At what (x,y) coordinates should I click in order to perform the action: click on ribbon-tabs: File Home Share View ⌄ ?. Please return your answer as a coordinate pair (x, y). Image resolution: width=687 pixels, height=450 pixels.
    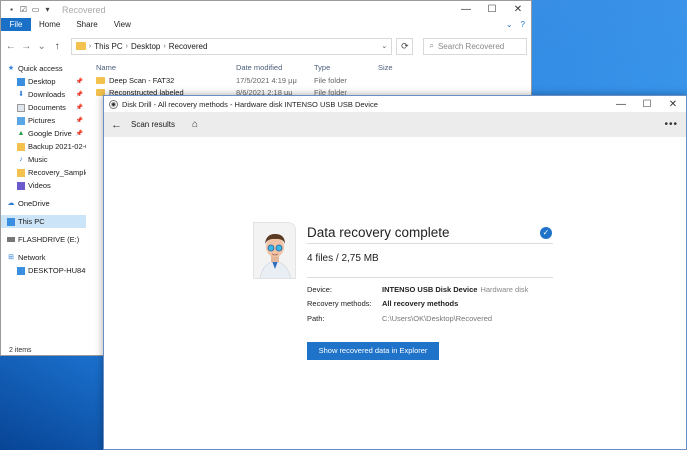
    Looking at the image, I should click on (266, 24).